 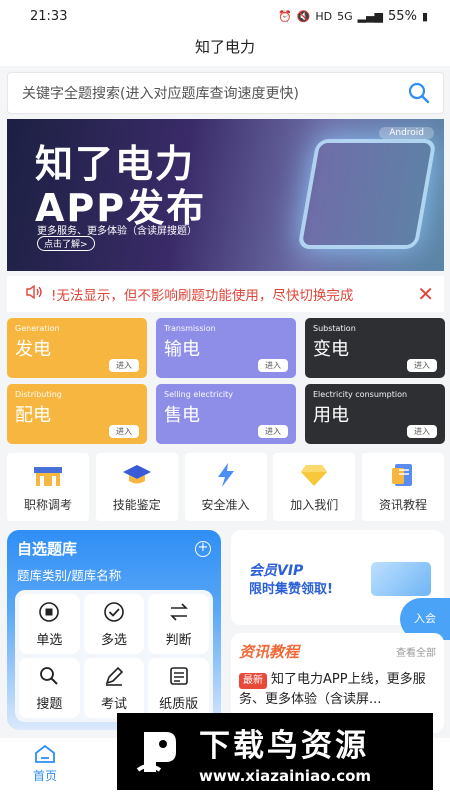 I want to click on lightning-icon, so click(x=225, y=474).